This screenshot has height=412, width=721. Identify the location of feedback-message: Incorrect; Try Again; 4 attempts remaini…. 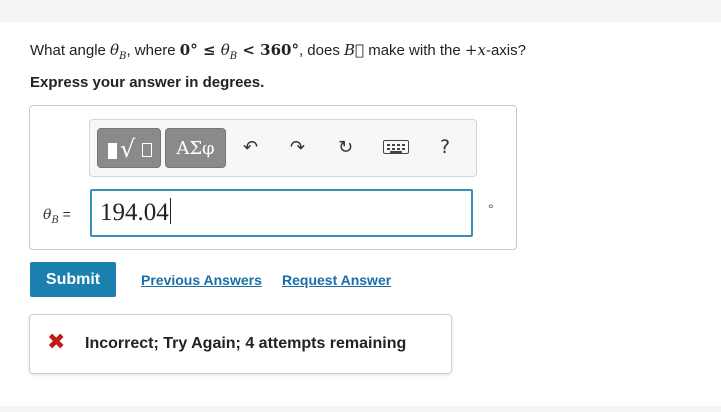
(246, 343).